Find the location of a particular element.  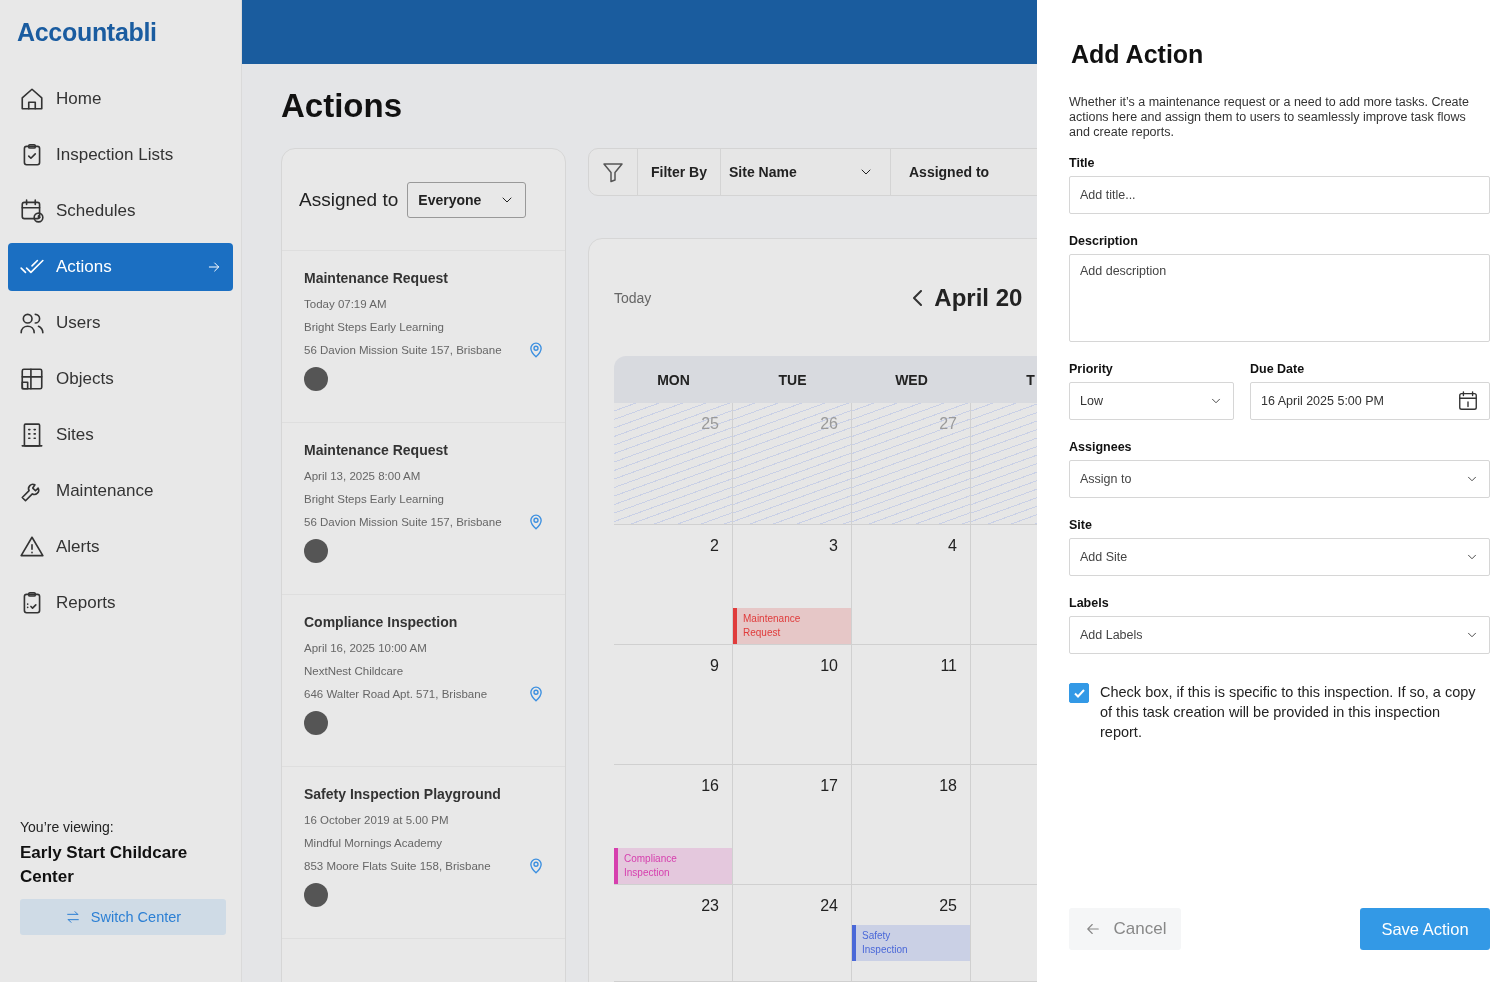

action-site: Mindful Mornings Academy is located at coordinates (373, 842).